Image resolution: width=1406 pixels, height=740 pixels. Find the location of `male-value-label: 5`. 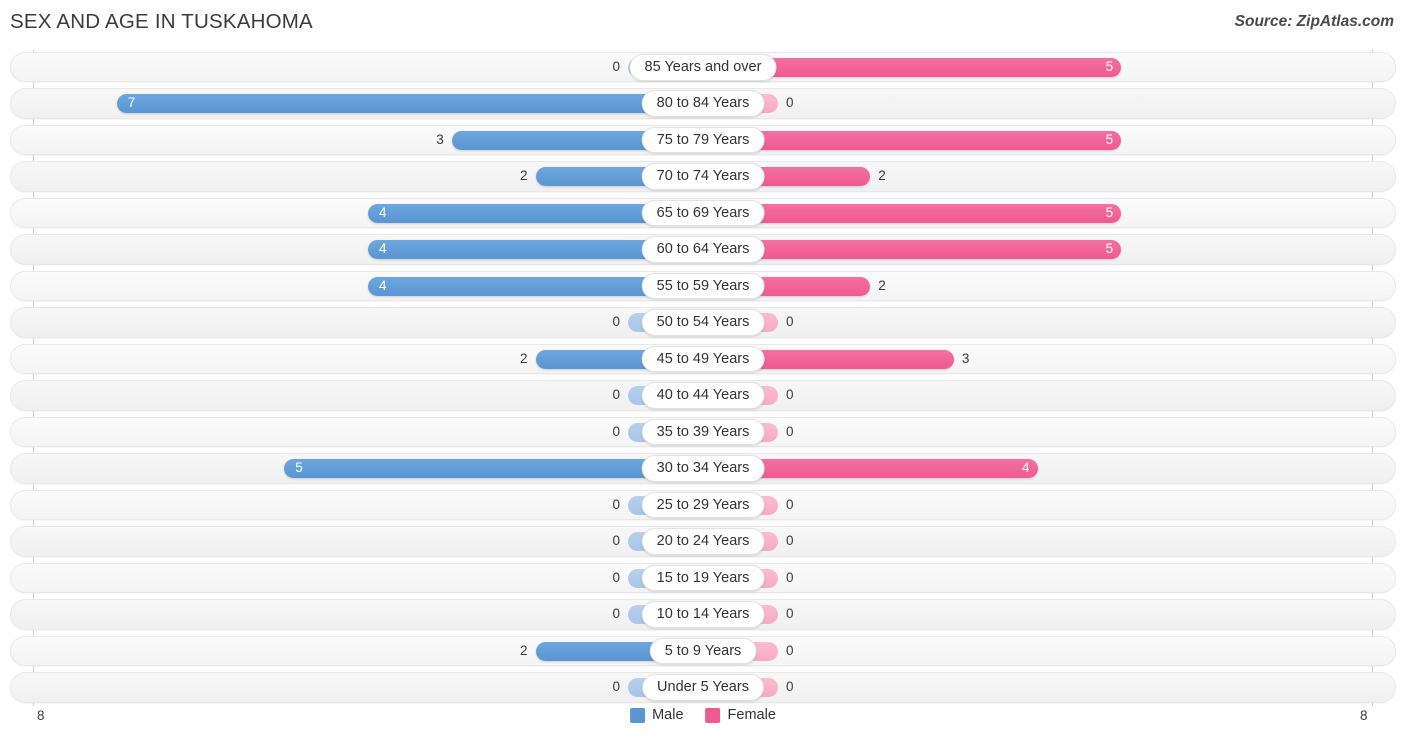

male-value-label: 5 is located at coordinates (299, 468).